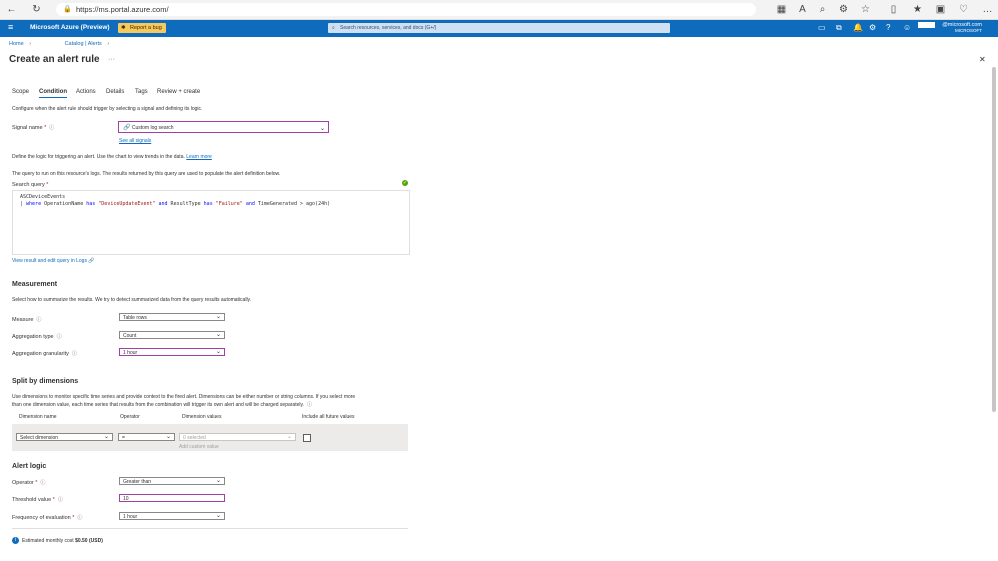 Image resolution: width=998 pixels, height=561 pixels. I want to click on col-operator: Operator, so click(130, 417).